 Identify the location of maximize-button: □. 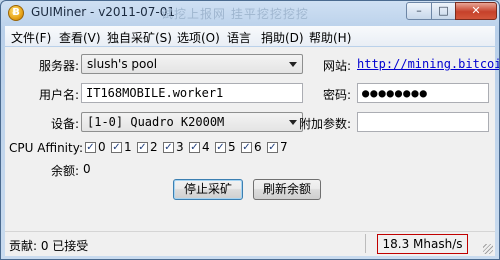
(443, 11).